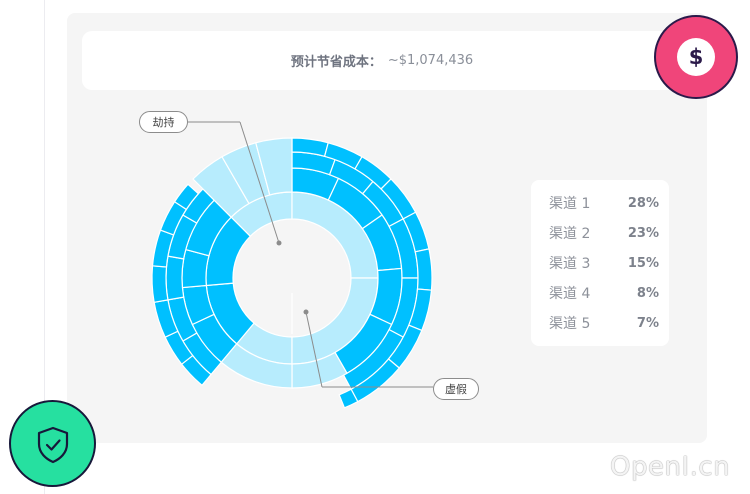  Describe the element at coordinates (279, 243) in the screenshot. I see `hijack-point` at that location.